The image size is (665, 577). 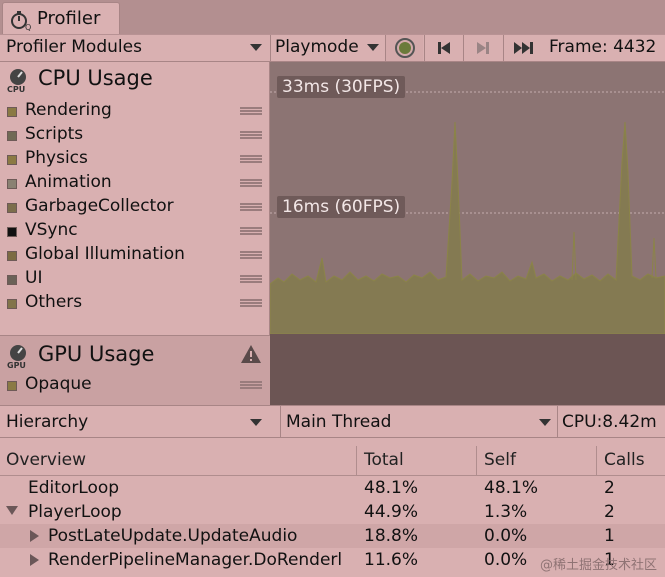 What do you see at coordinates (135, 370) in the screenshot?
I see `gpu-module-section: GPU GPU Usage Opaque` at bounding box center [135, 370].